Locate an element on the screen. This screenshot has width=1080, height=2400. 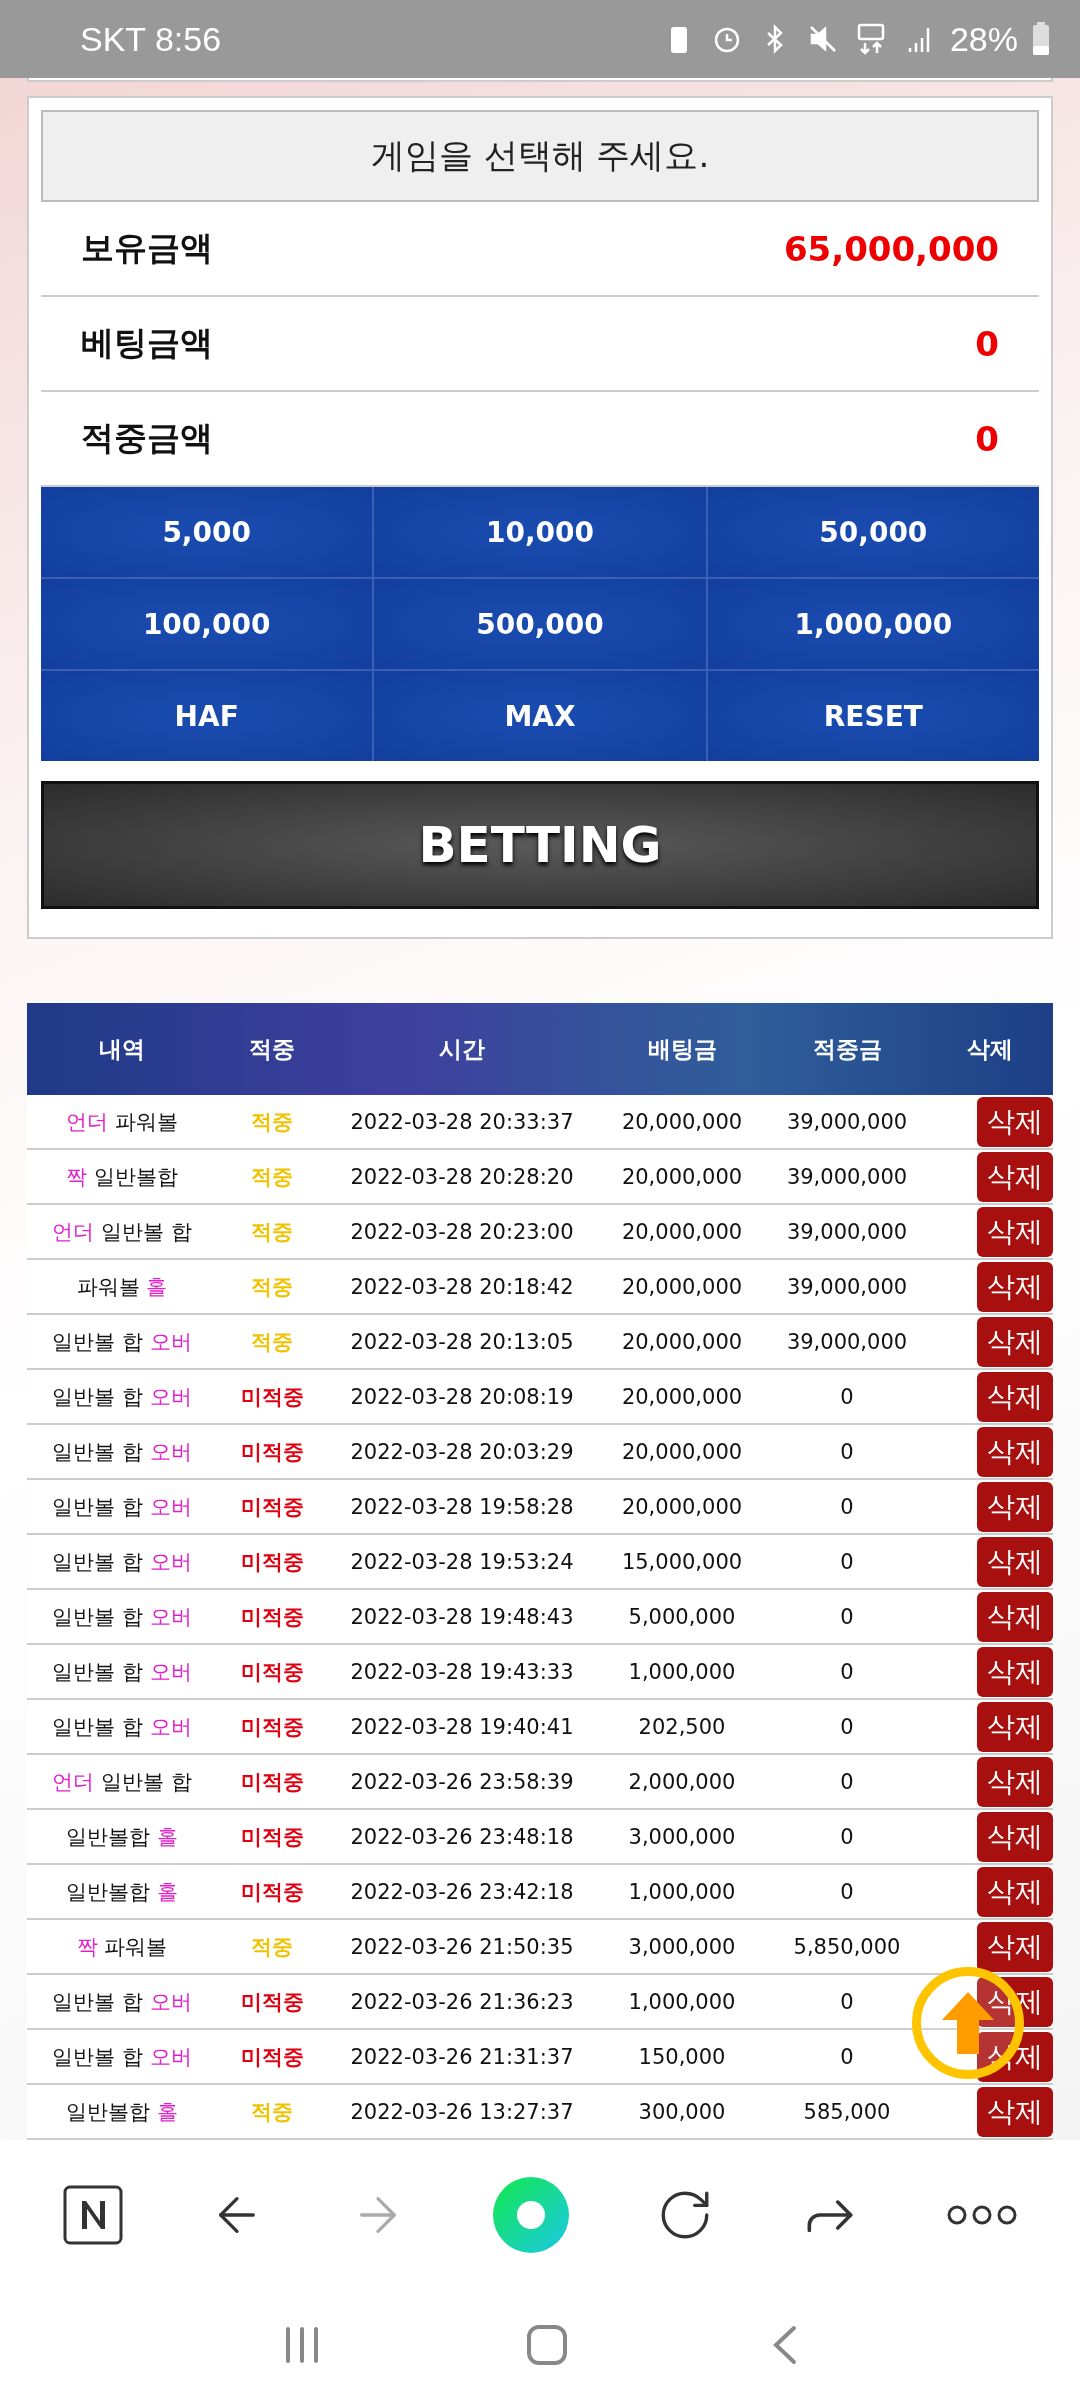
table-cell-text: 2022-03-28 20:23:00 is located at coordinates (462, 1231).